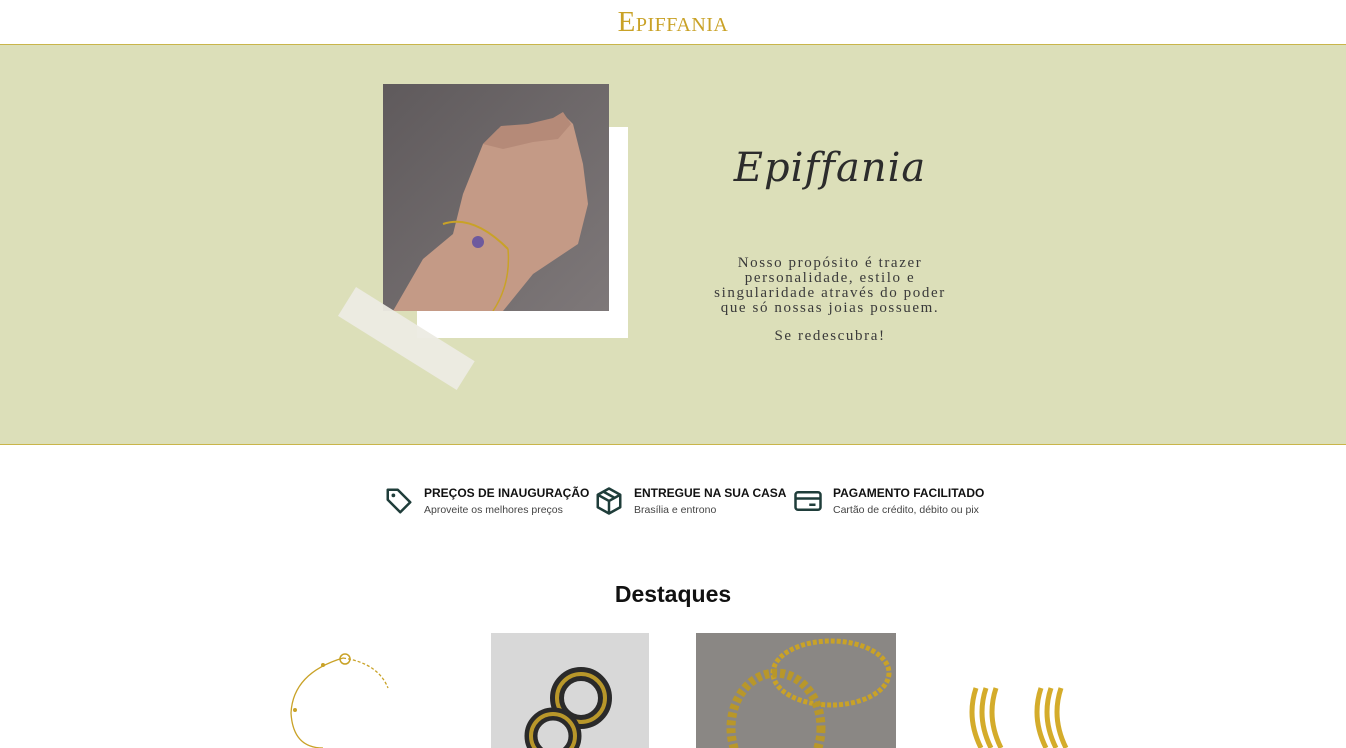  What do you see at coordinates (675, 510) in the screenshot?
I see `feature-subtitle: Brasília e entrono` at bounding box center [675, 510].